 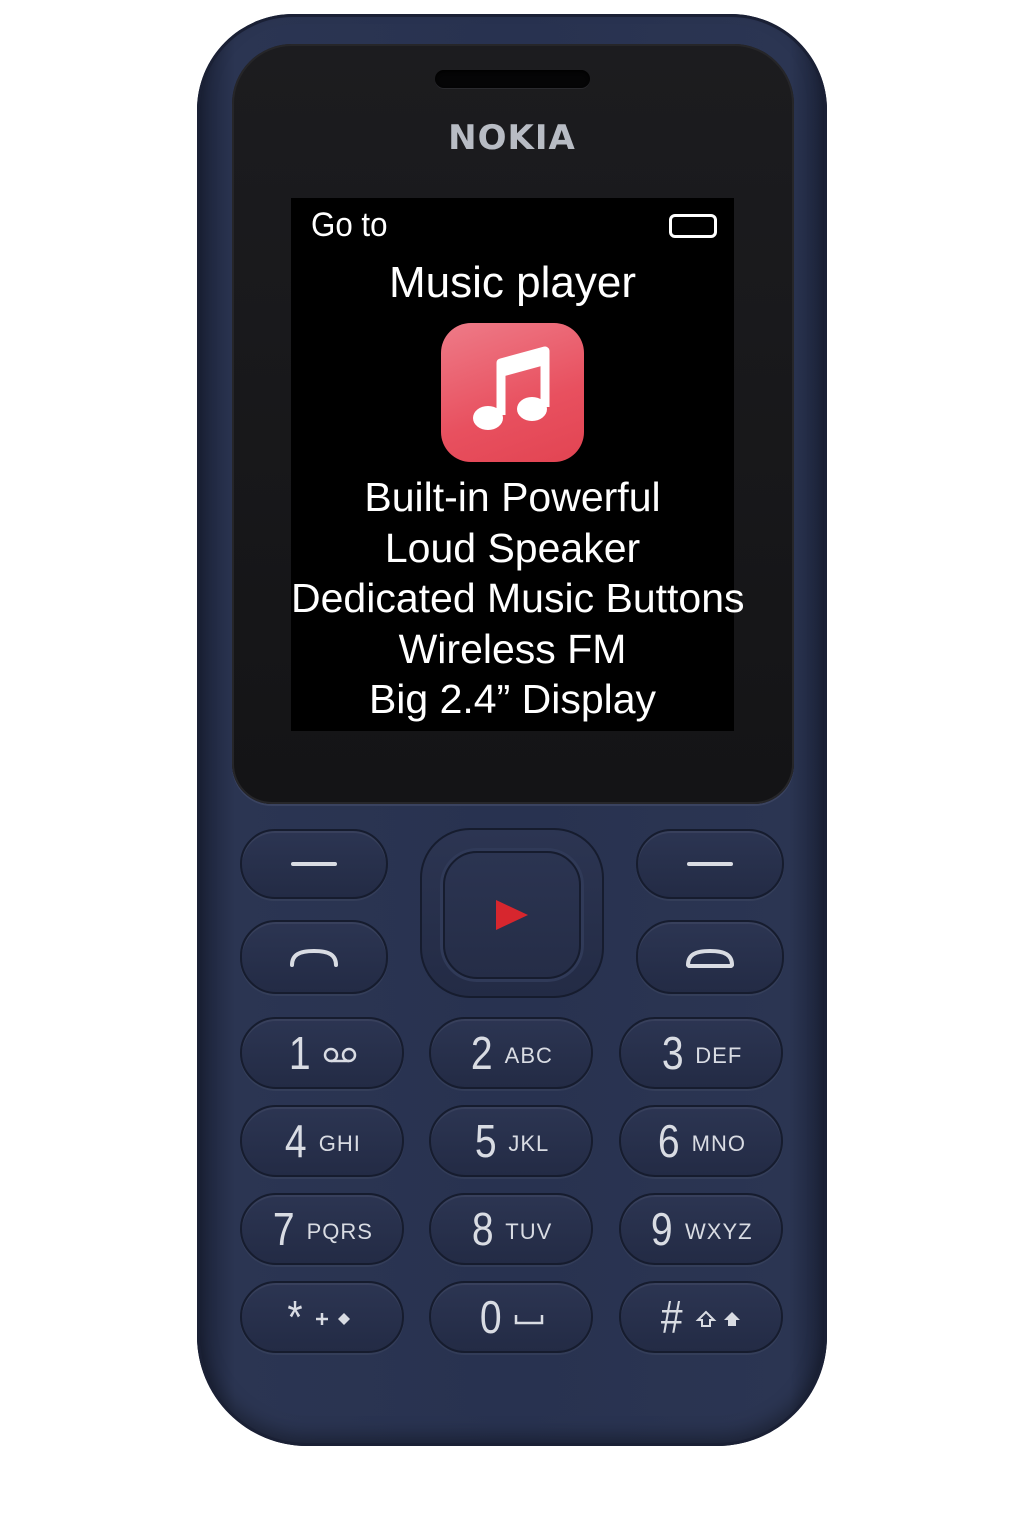 I want to click on key-8: 8 TUV, so click(x=511, y=1229).